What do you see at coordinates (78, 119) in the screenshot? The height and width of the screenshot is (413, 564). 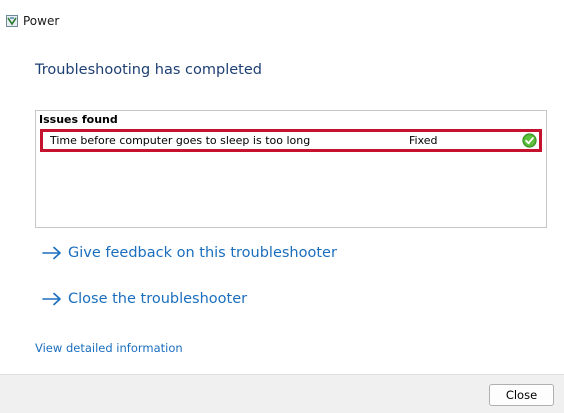 I see `issues-header: Issues found` at bounding box center [78, 119].